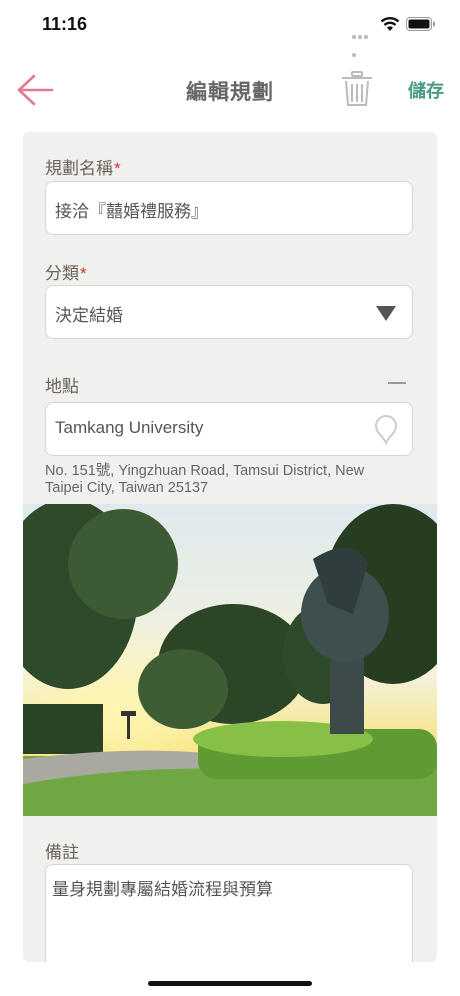 This screenshot has height=996, width=460. Describe the element at coordinates (230, 28) in the screenshot. I see `status-bar: 11:16` at that location.